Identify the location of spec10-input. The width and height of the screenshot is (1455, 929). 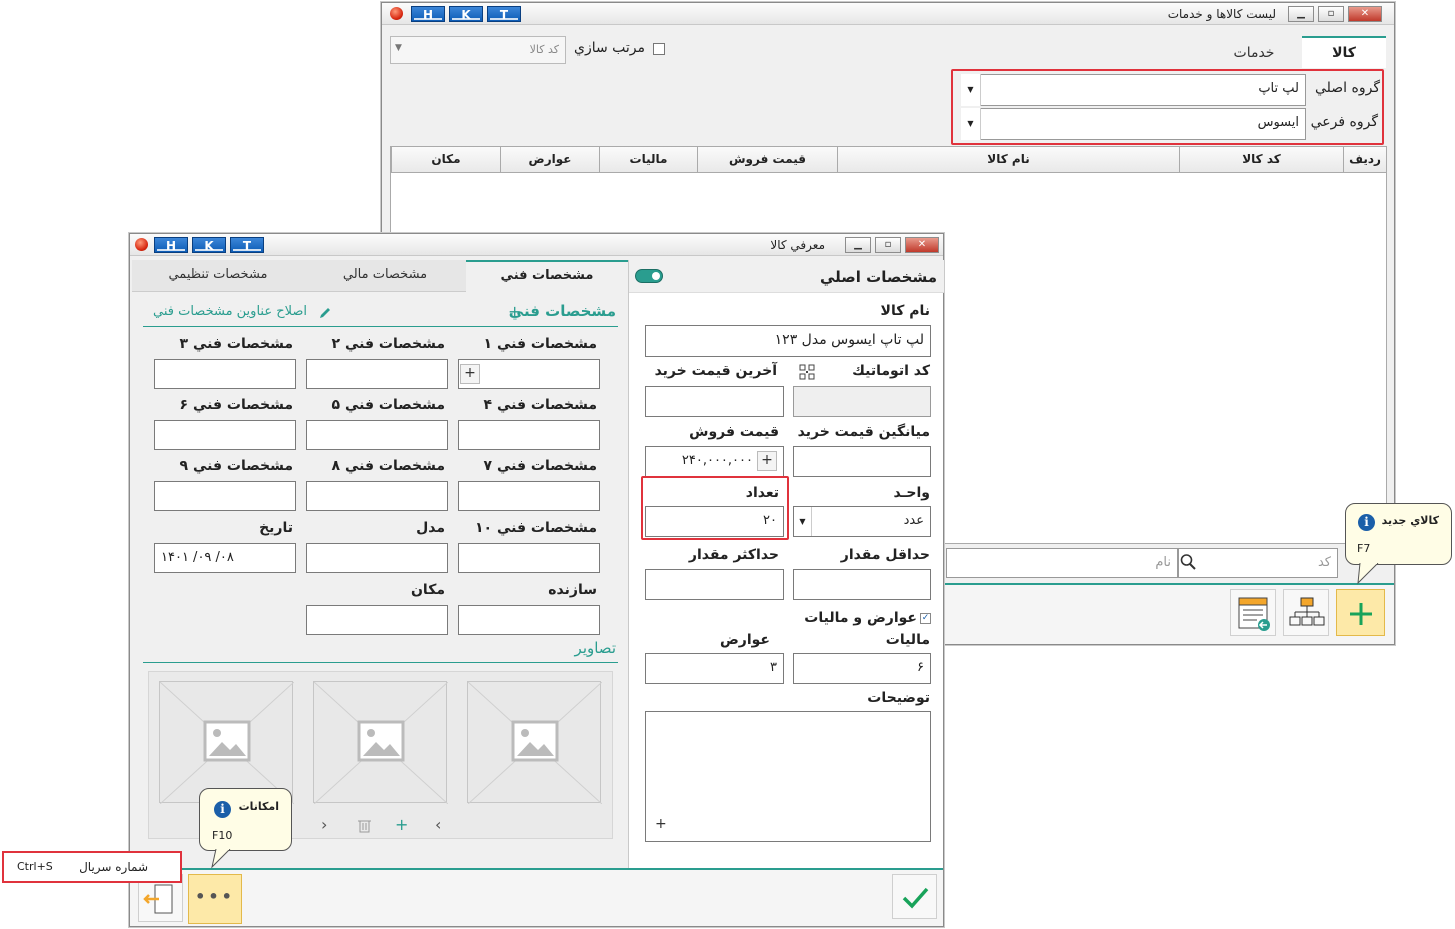
(529, 558).